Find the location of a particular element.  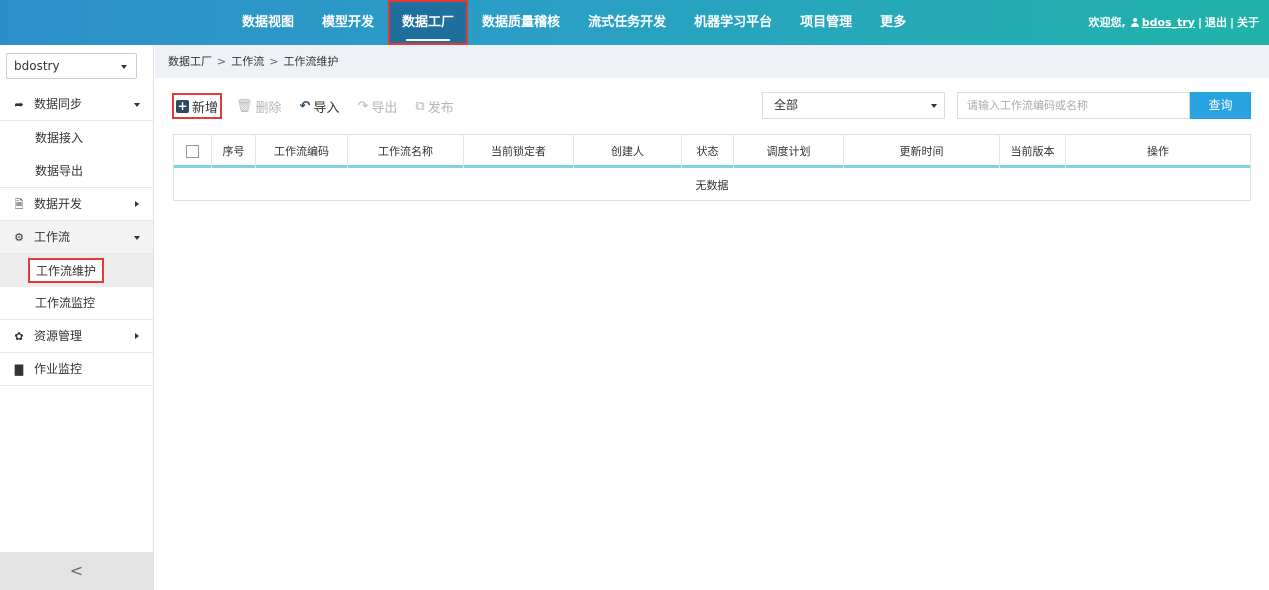

external-link-icon: ⧉ is located at coordinates (420, 106).